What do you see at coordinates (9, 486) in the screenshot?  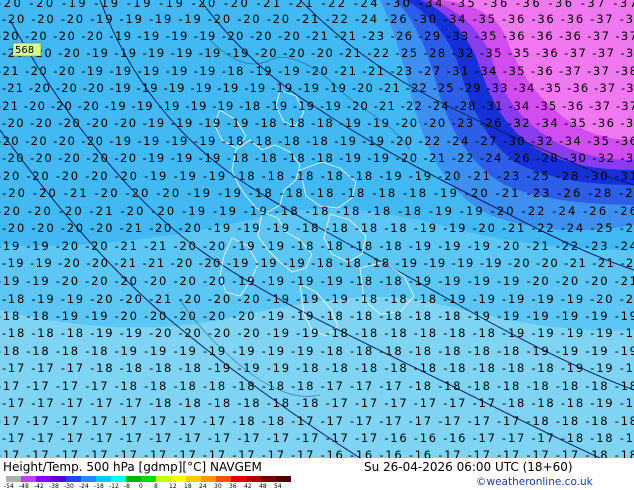 I see `legend-label: -54` at bounding box center [9, 486].